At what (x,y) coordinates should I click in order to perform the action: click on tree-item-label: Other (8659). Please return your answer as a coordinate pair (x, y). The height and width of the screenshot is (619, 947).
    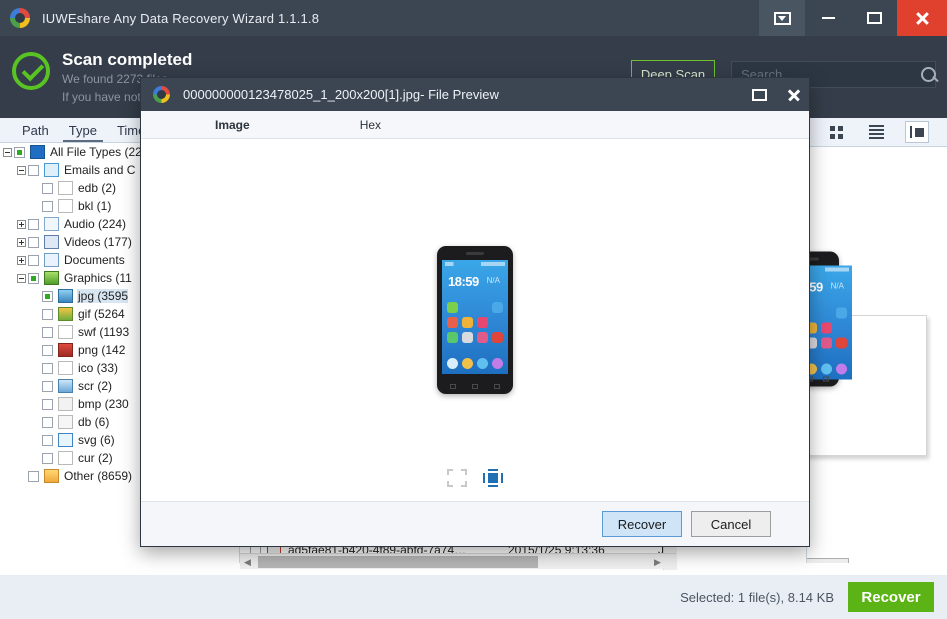
    Looking at the image, I should click on (98, 476).